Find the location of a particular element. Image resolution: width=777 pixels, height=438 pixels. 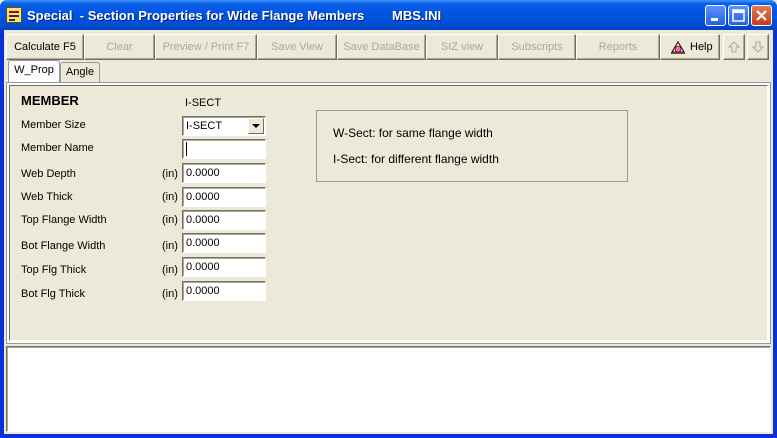

top-flg-thick-input: 0.0000 is located at coordinates (224, 267).